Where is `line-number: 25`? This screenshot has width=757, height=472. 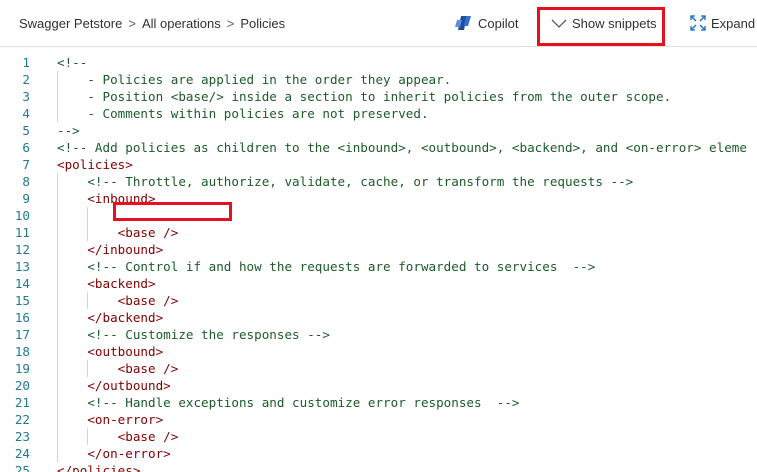 line-number: 25 is located at coordinates (22, 467).